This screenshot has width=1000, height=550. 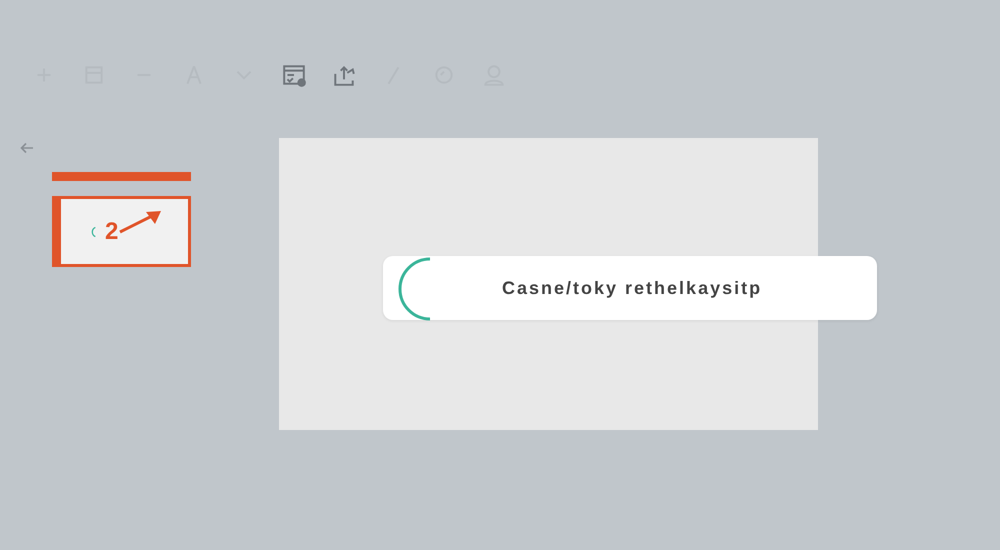 I want to click on spinner-icon, so click(x=415, y=288).